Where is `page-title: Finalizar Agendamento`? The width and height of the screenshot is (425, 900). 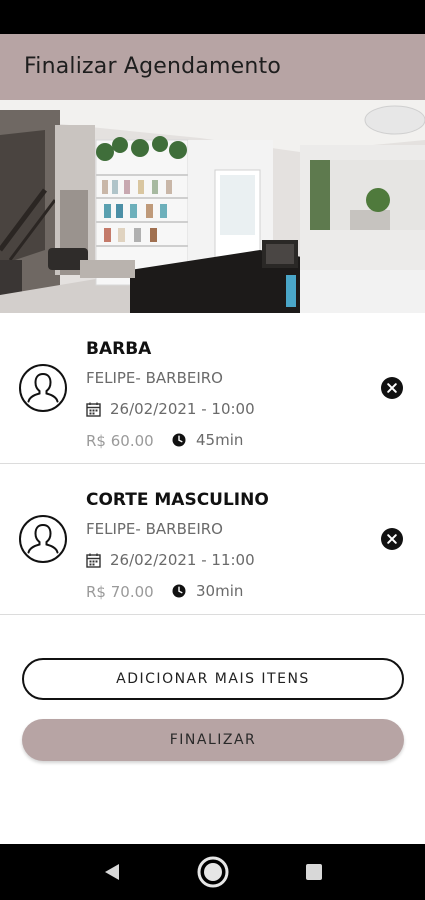 page-title: Finalizar Agendamento is located at coordinates (153, 66).